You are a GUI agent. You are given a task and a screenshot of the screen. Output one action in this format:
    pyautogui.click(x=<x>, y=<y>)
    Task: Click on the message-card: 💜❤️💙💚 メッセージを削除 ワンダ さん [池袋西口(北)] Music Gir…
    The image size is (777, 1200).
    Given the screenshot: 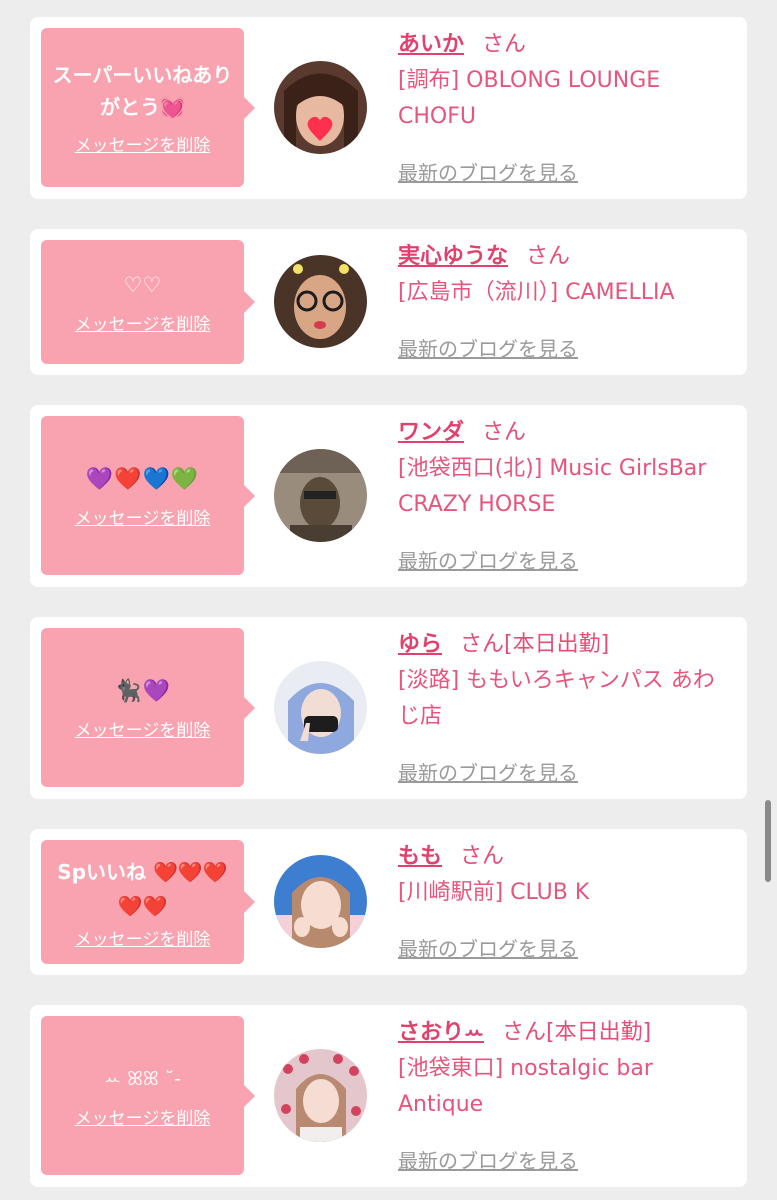 What is the action you would take?
    pyautogui.click(x=388, y=496)
    